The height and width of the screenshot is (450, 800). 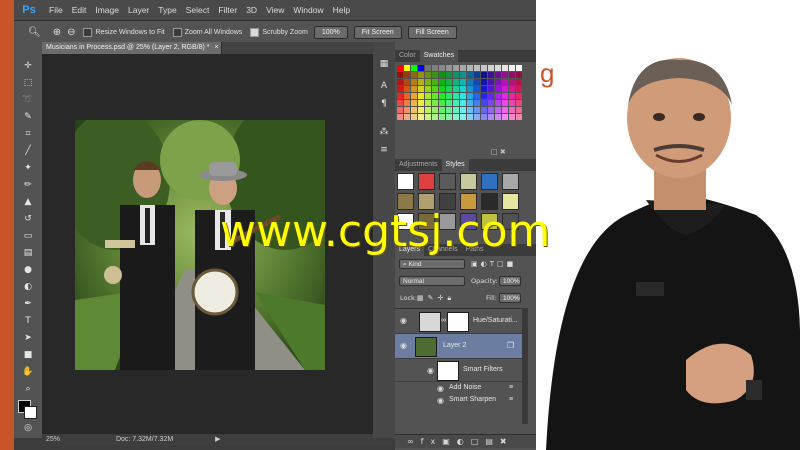 What do you see at coordinates (144, 439) in the screenshot?
I see `doc-size: Doc: 7.32M/7.32M` at bounding box center [144, 439].